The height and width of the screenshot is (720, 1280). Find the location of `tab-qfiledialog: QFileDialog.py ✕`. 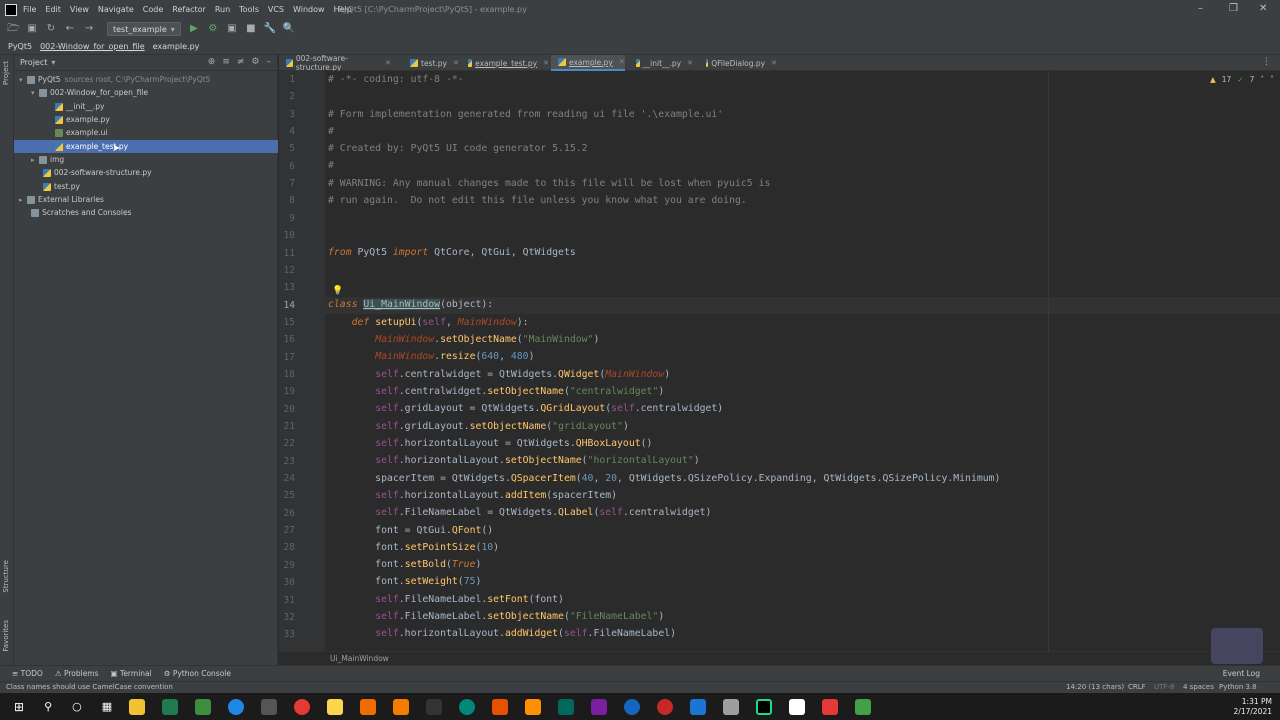

tab-qfiledialog: QFileDialog.py ✕ is located at coordinates (738, 63).